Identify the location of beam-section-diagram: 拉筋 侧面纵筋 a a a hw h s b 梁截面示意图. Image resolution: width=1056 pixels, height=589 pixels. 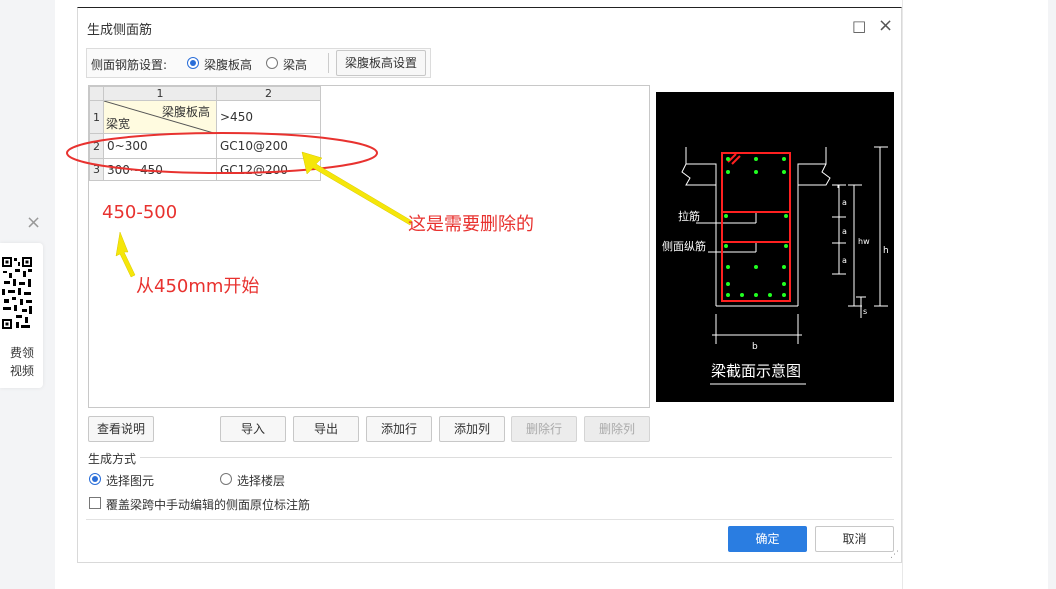
(775, 247).